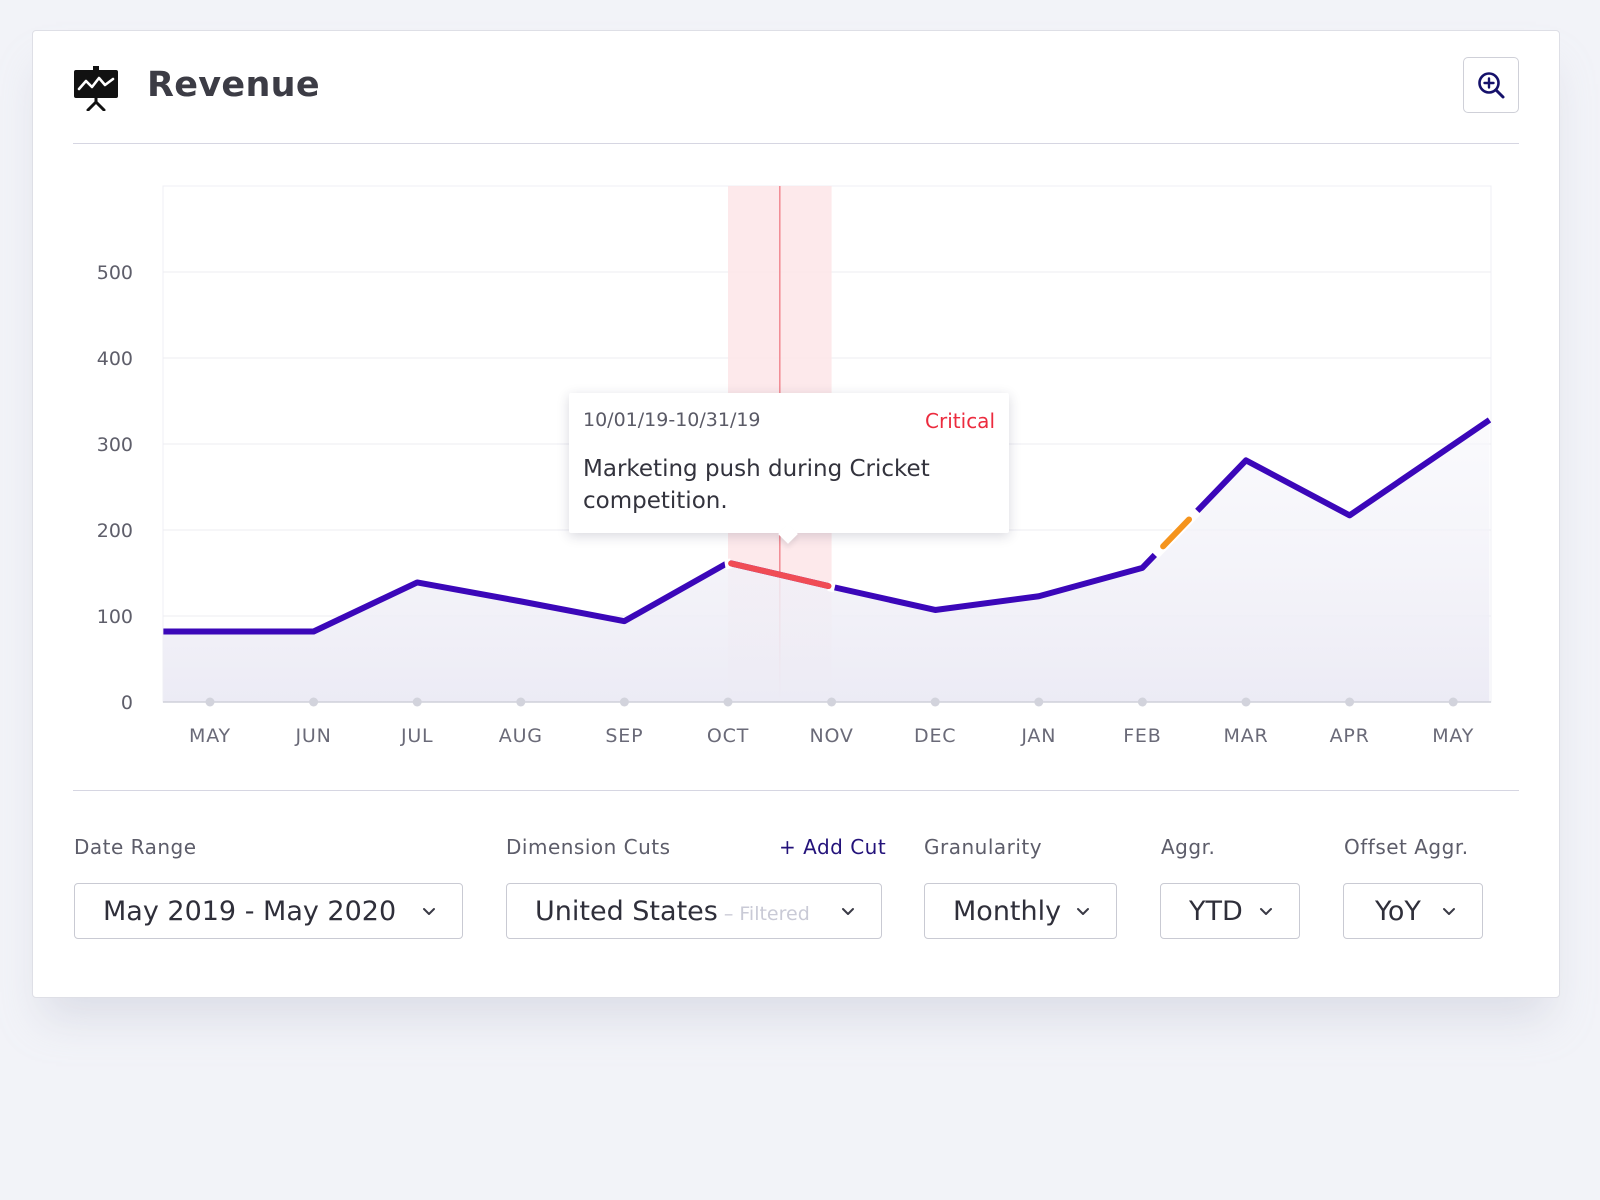 This screenshot has height=1200, width=1600. What do you see at coordinates (626, 911) in the screenshot?
I see `dimension-cuts-value: United States` at bounding box center [626, 911].